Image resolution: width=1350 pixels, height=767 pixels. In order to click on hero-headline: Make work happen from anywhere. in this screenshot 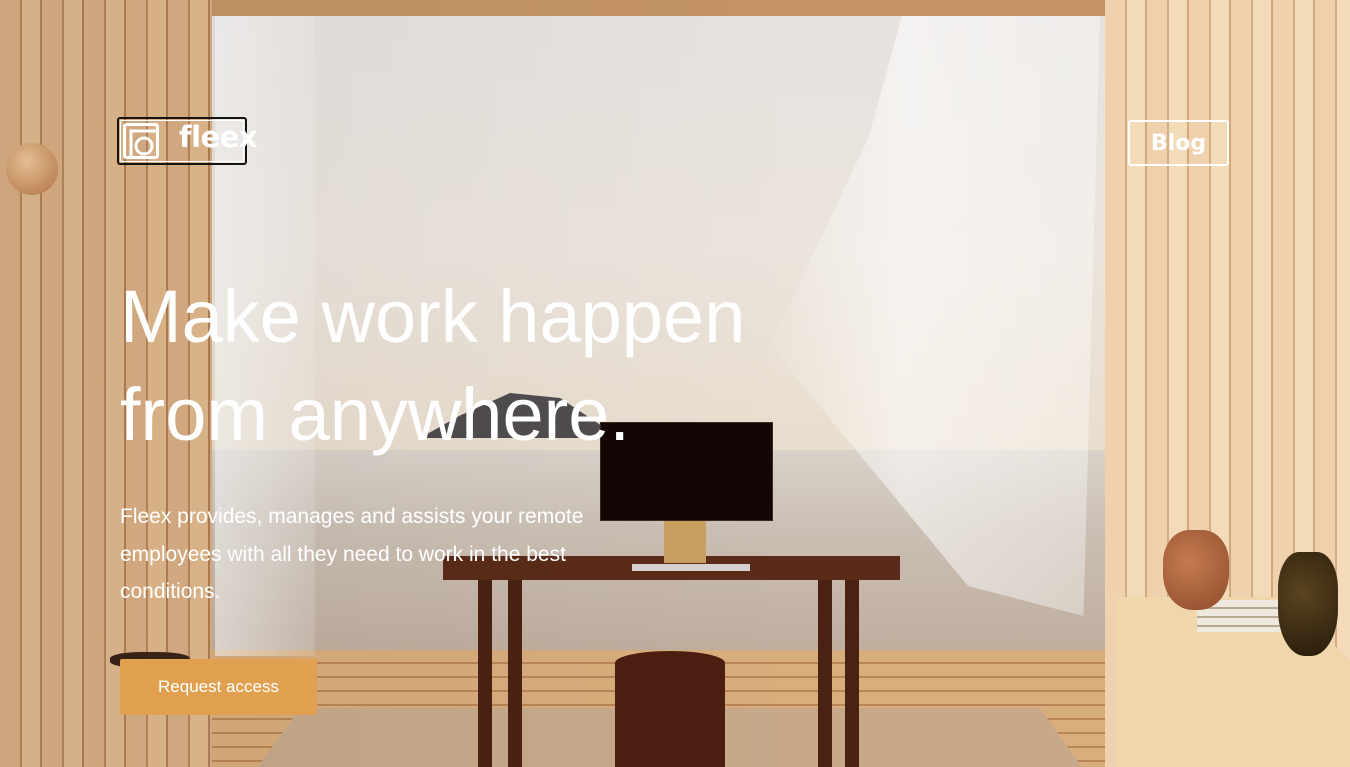, I will do `click(480, 366)`.